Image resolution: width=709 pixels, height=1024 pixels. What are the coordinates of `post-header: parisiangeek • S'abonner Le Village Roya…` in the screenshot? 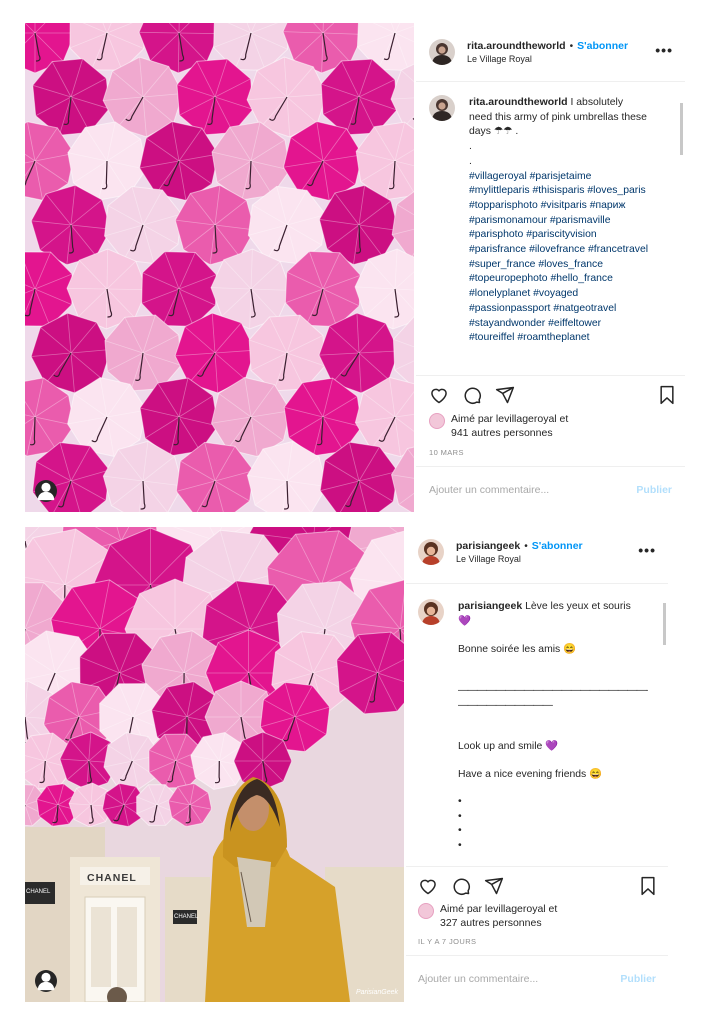 It's located at (537, 552).